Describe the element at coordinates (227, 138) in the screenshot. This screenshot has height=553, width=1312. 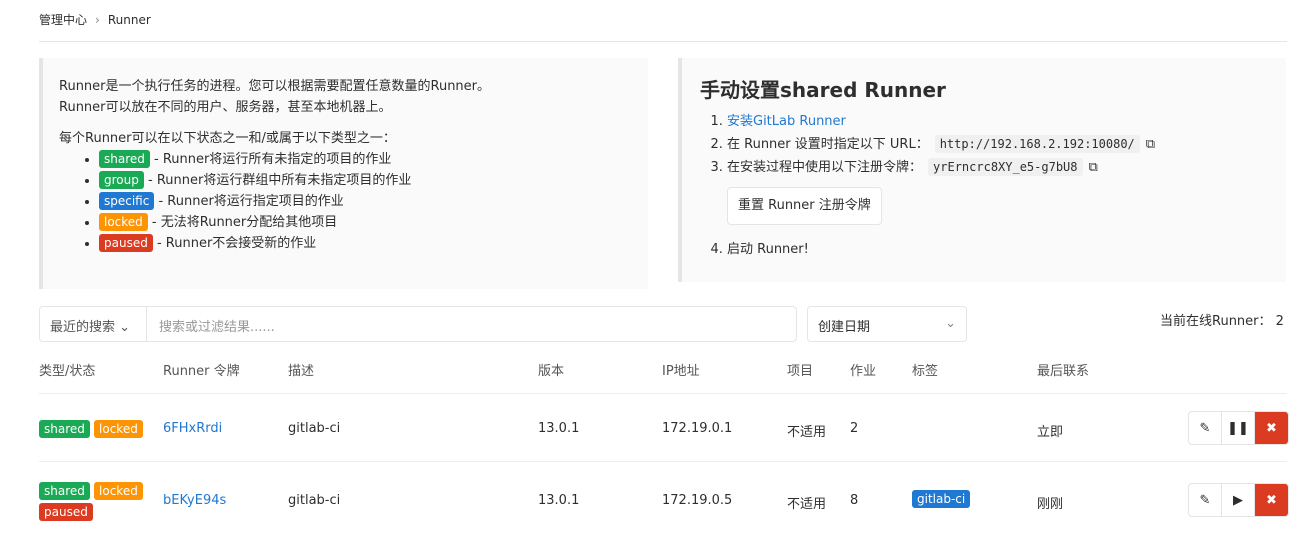
I see `info-text: 每个Runner可以在以下状态之一和/或属于以下类型之一：` at that location.